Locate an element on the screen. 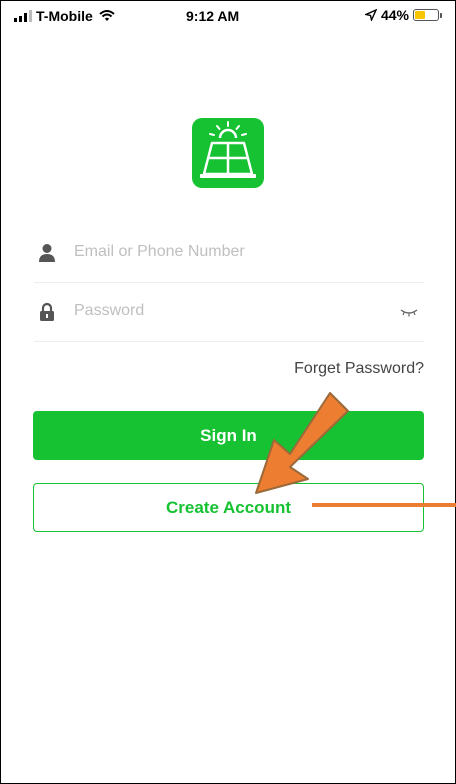 This screenshot has width=456, height=784. user-icon is located at coordinates (47, 253).